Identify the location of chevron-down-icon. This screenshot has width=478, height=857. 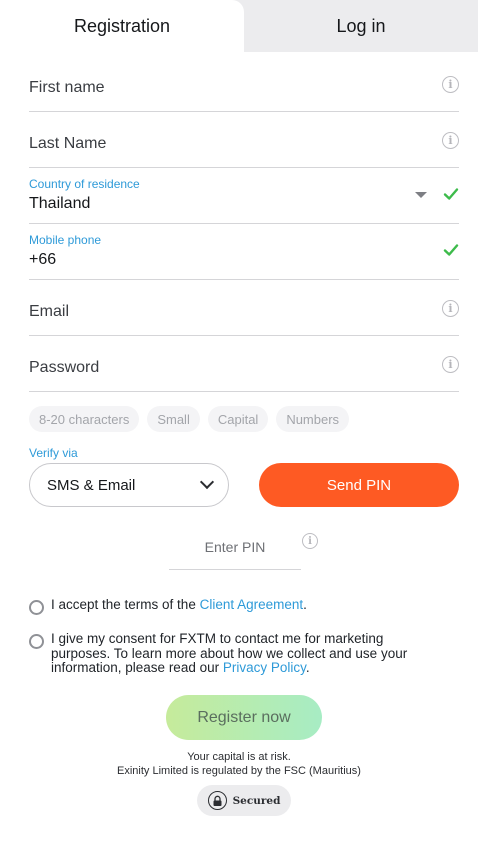
(207, 482).